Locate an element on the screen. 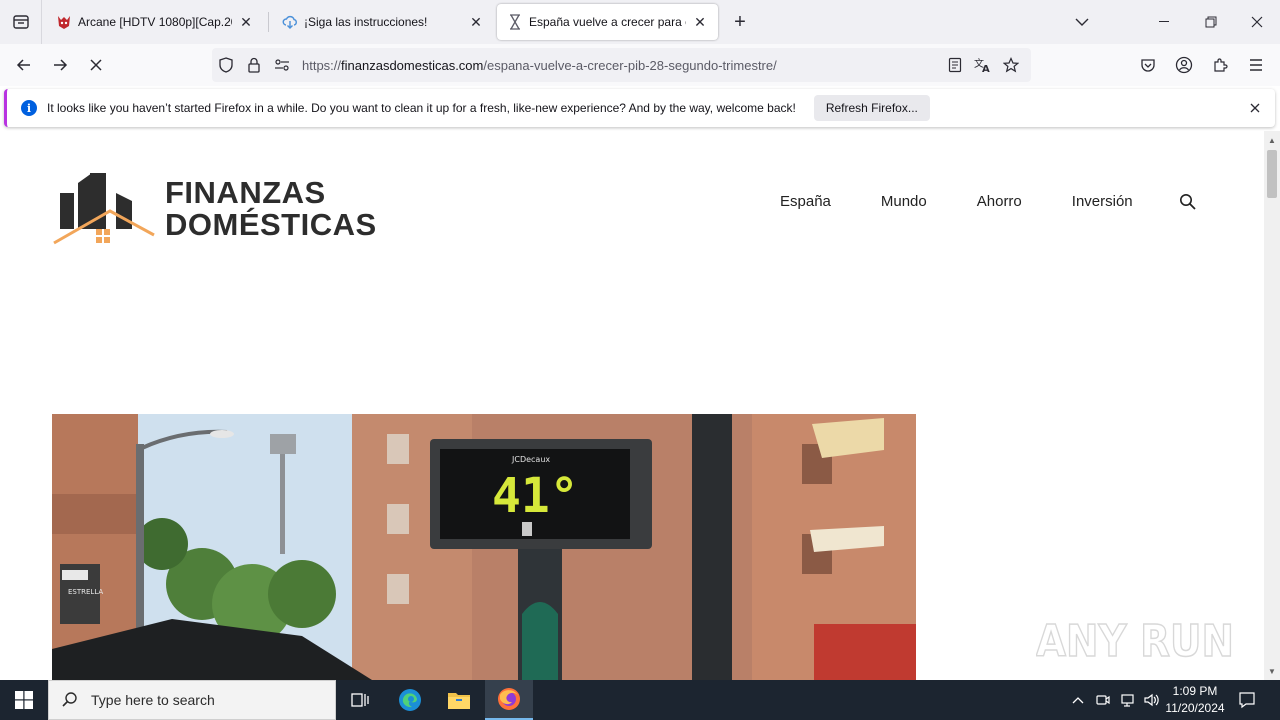  close-window-button is located at coordinates (1257, 22).